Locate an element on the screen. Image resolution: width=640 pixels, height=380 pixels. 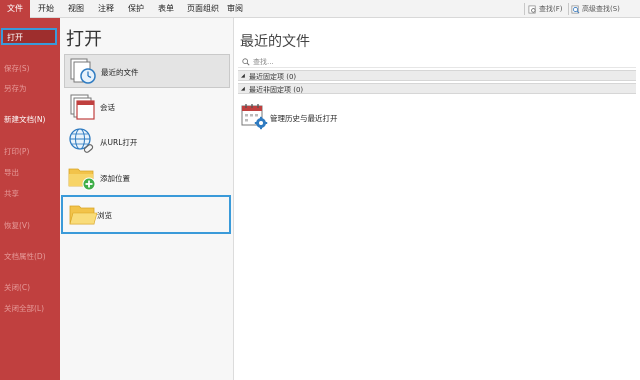
open-option-label: 最近的文件 is located at coordinates (120, 72).